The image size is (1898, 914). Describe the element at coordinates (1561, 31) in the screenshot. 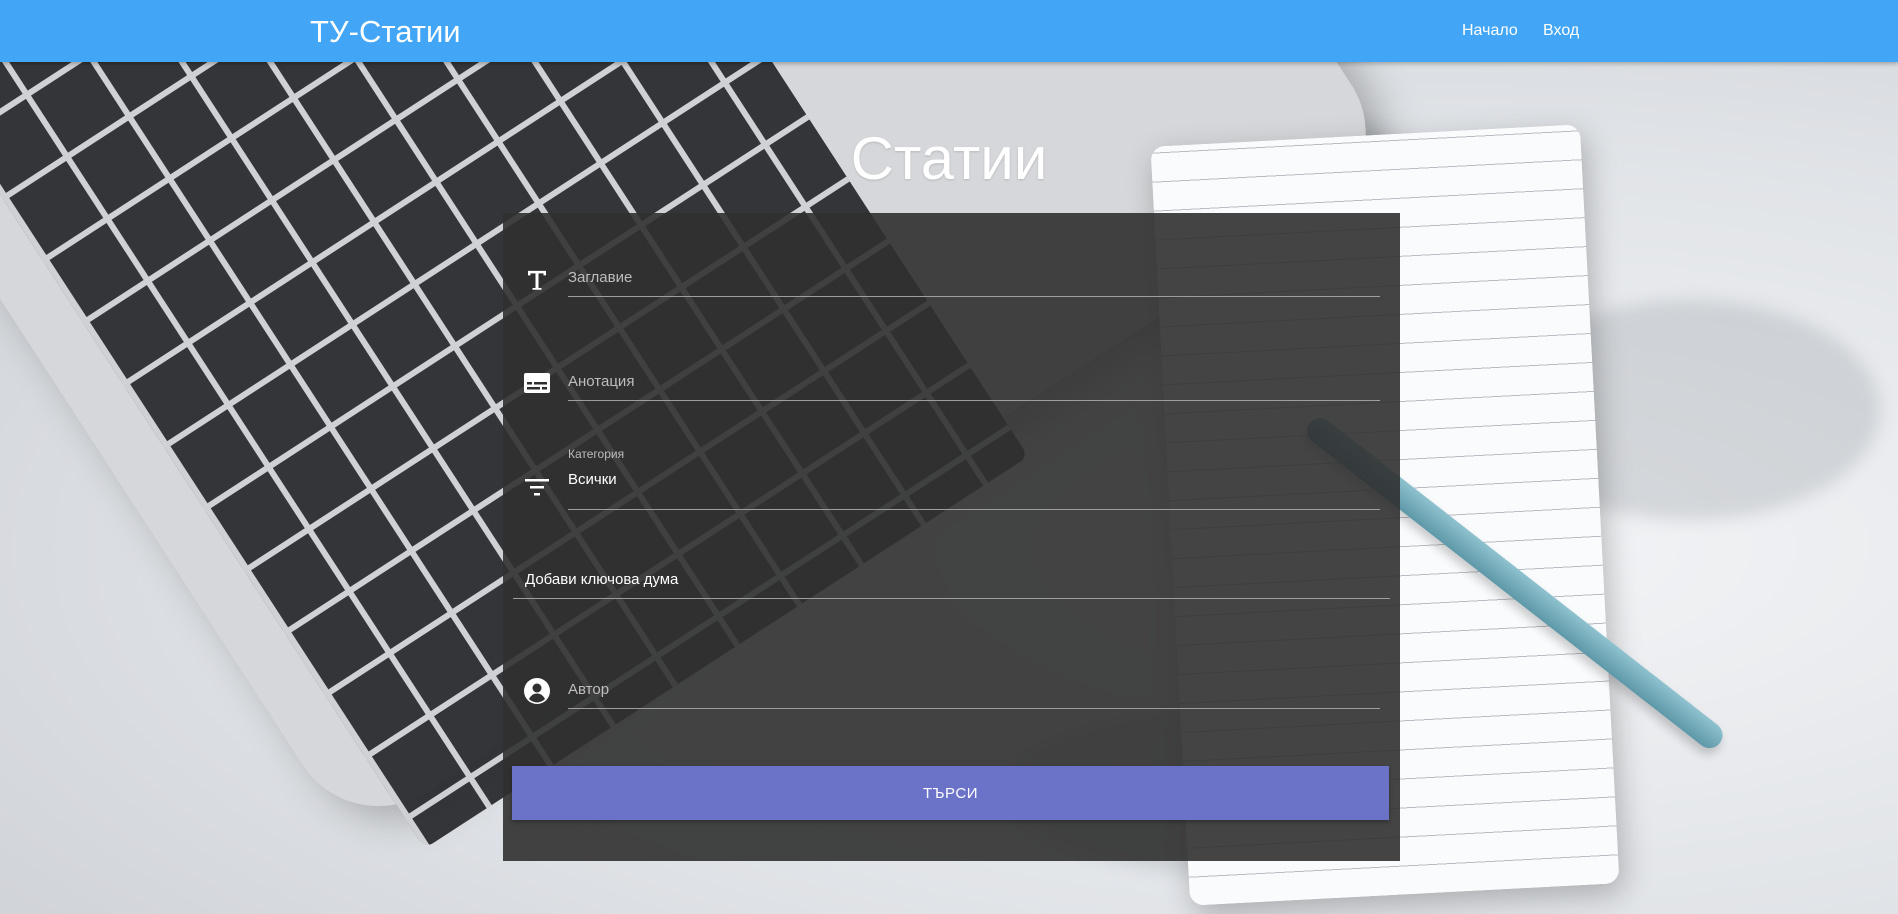

I see `nav-link-login: Вход` at that location.